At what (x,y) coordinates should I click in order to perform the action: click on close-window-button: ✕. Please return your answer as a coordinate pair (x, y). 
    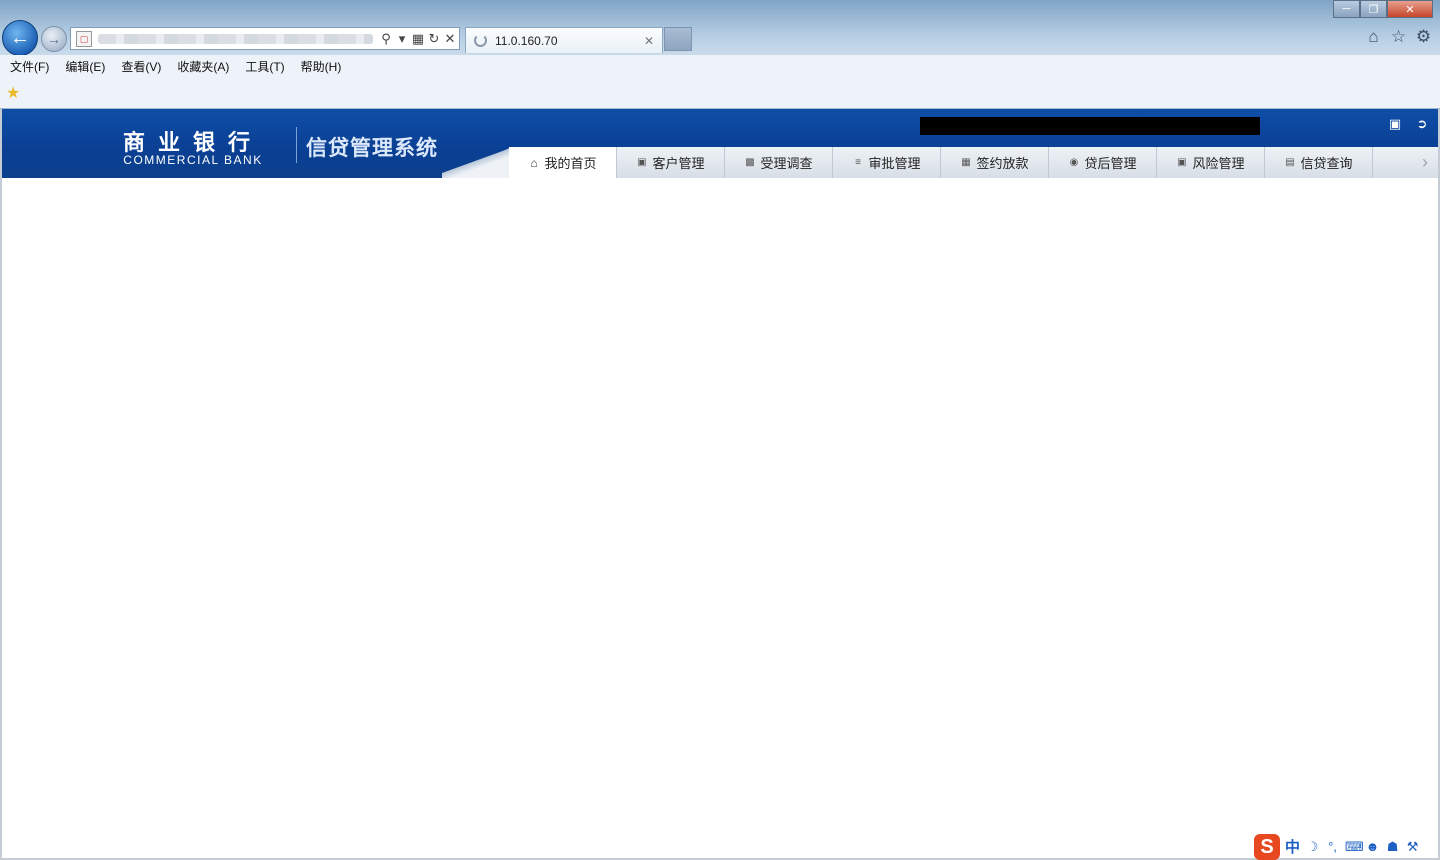
    Looking at the image, I should click on (1410, 9).